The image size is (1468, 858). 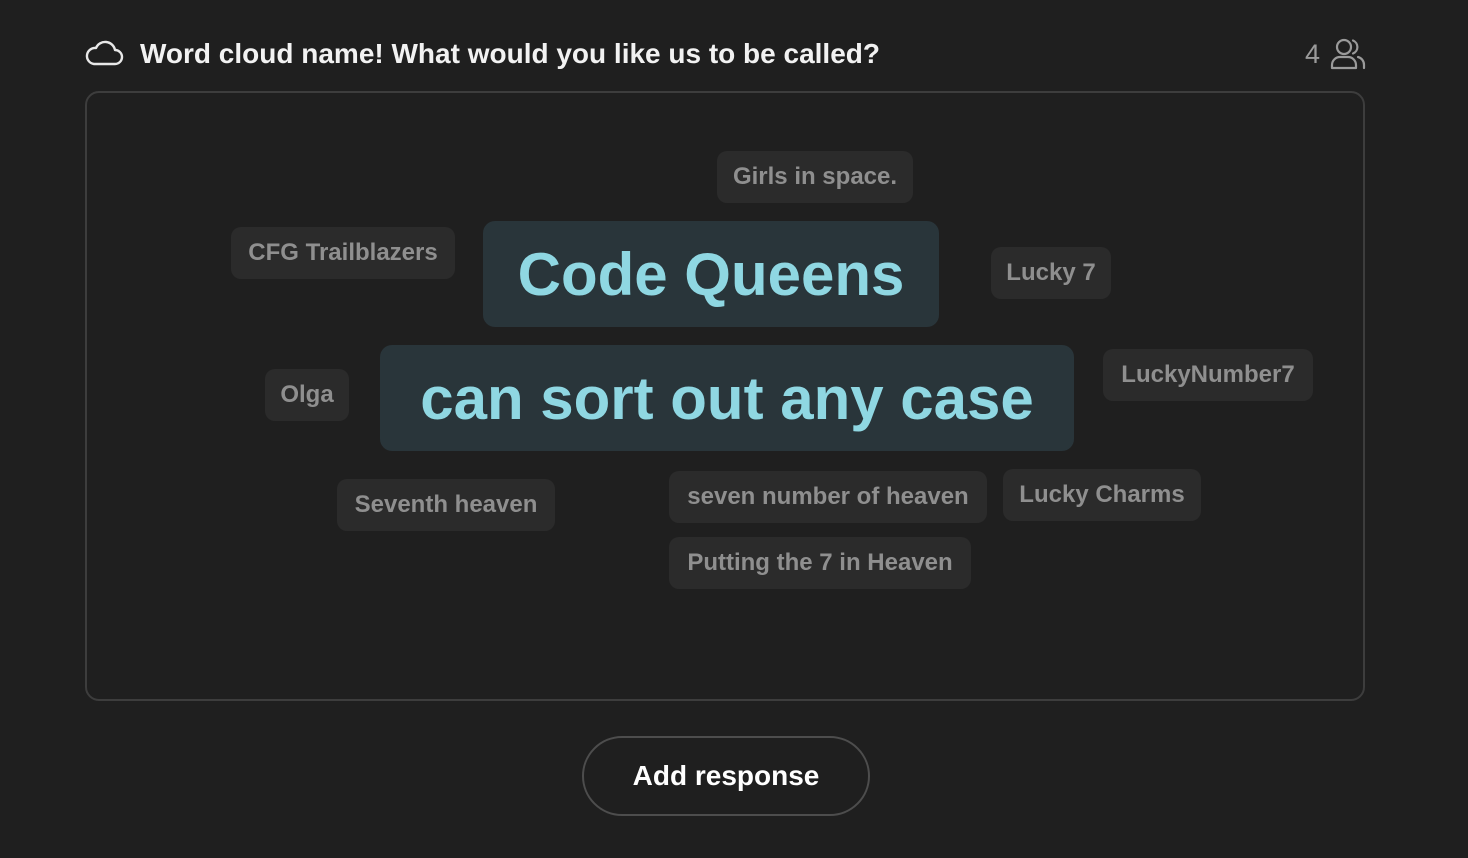 What do you see at coordinates (828, 497) in the screenshot?
I see `word-chip: seven number of heaven` at bounding box center [828, 497].